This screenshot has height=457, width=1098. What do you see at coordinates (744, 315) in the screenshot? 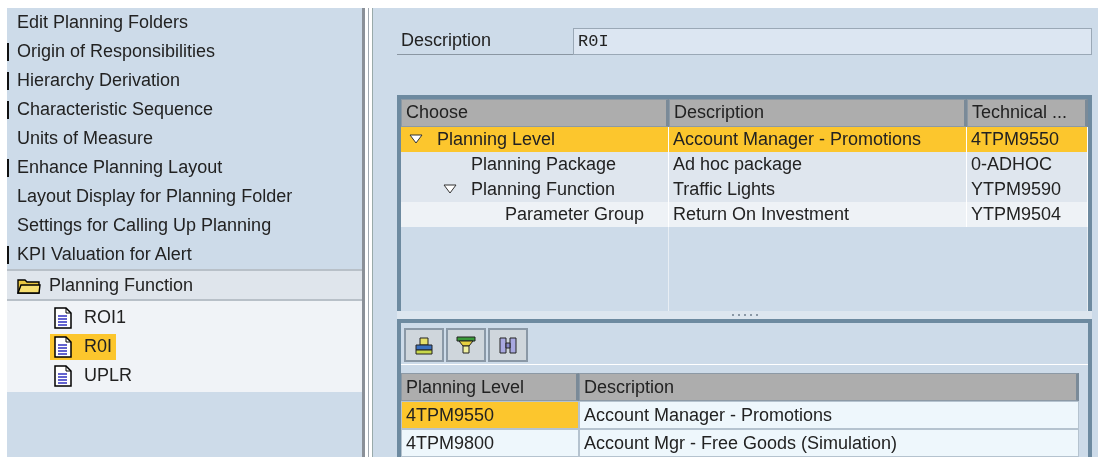
I see `splitter-handle` at bounding box center [744, 315].